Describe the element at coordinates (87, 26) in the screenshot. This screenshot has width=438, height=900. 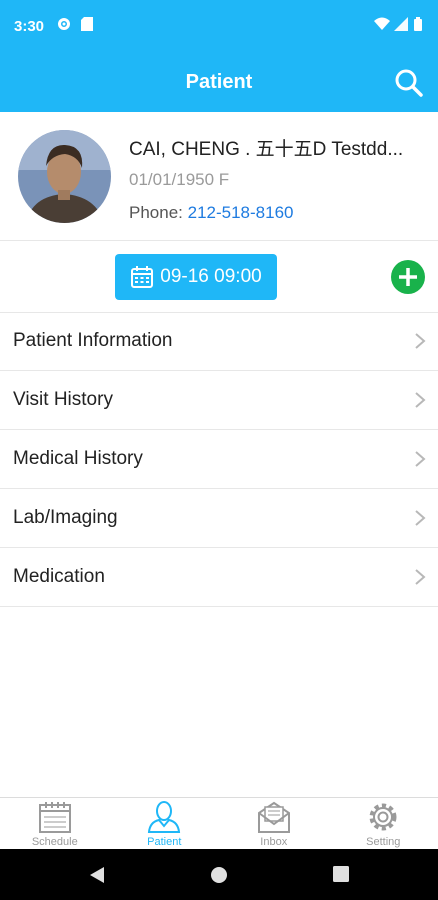
I see `sim-card-icon` at that location.